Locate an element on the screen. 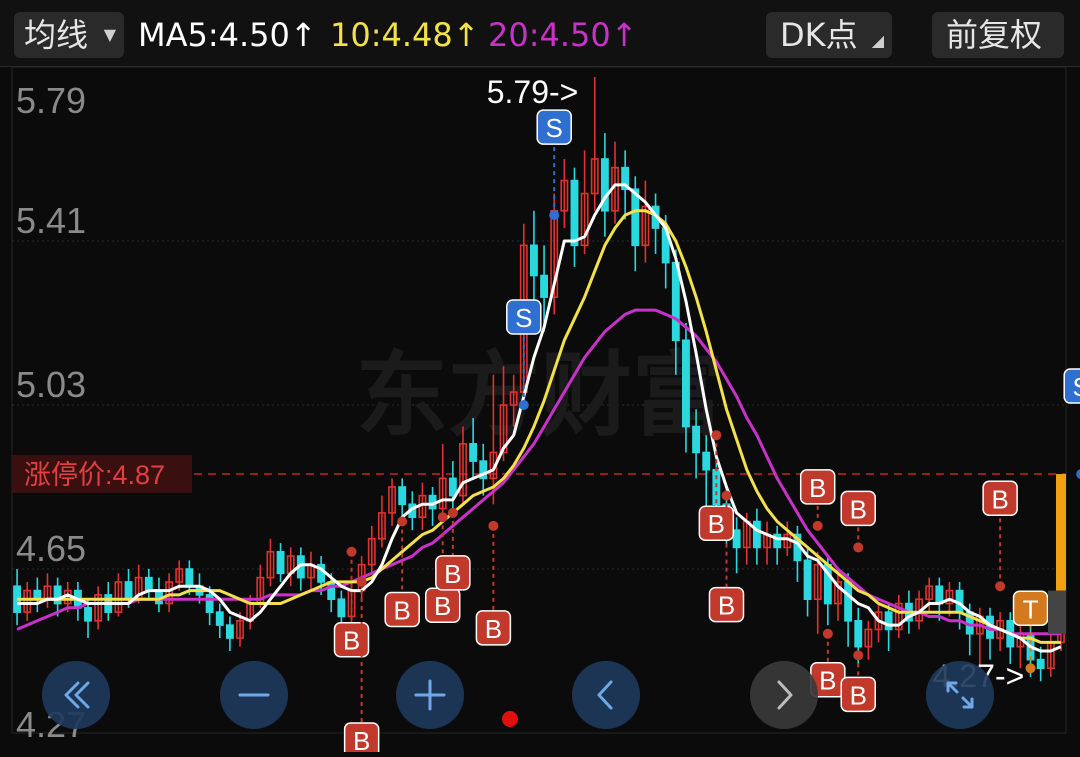 The height and width of the screenshot is (757, 1080). minus-button is located at coordinates (254, 695).